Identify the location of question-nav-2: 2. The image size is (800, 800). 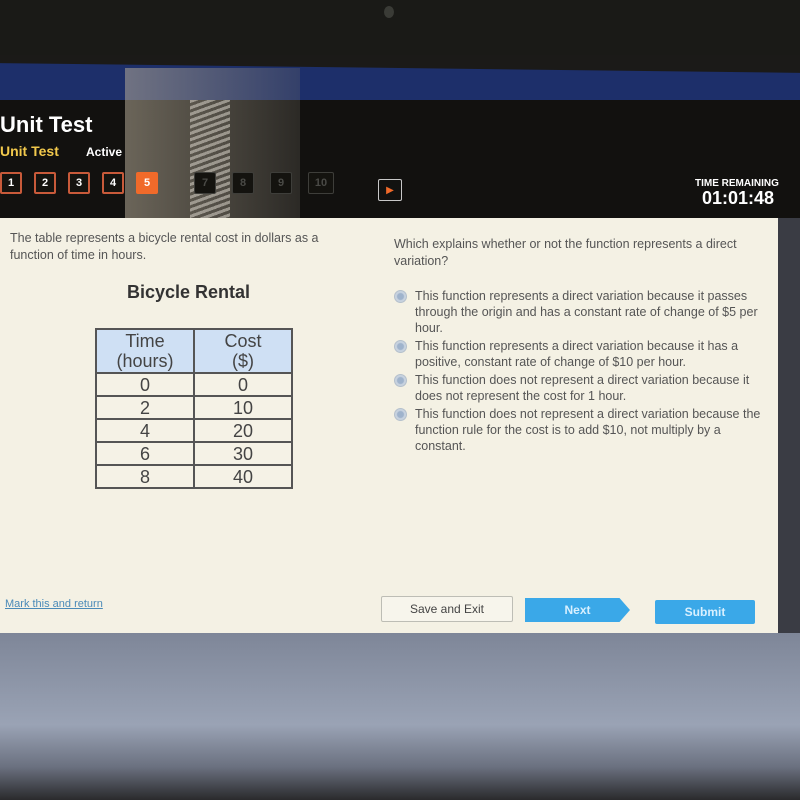
(45, 183).